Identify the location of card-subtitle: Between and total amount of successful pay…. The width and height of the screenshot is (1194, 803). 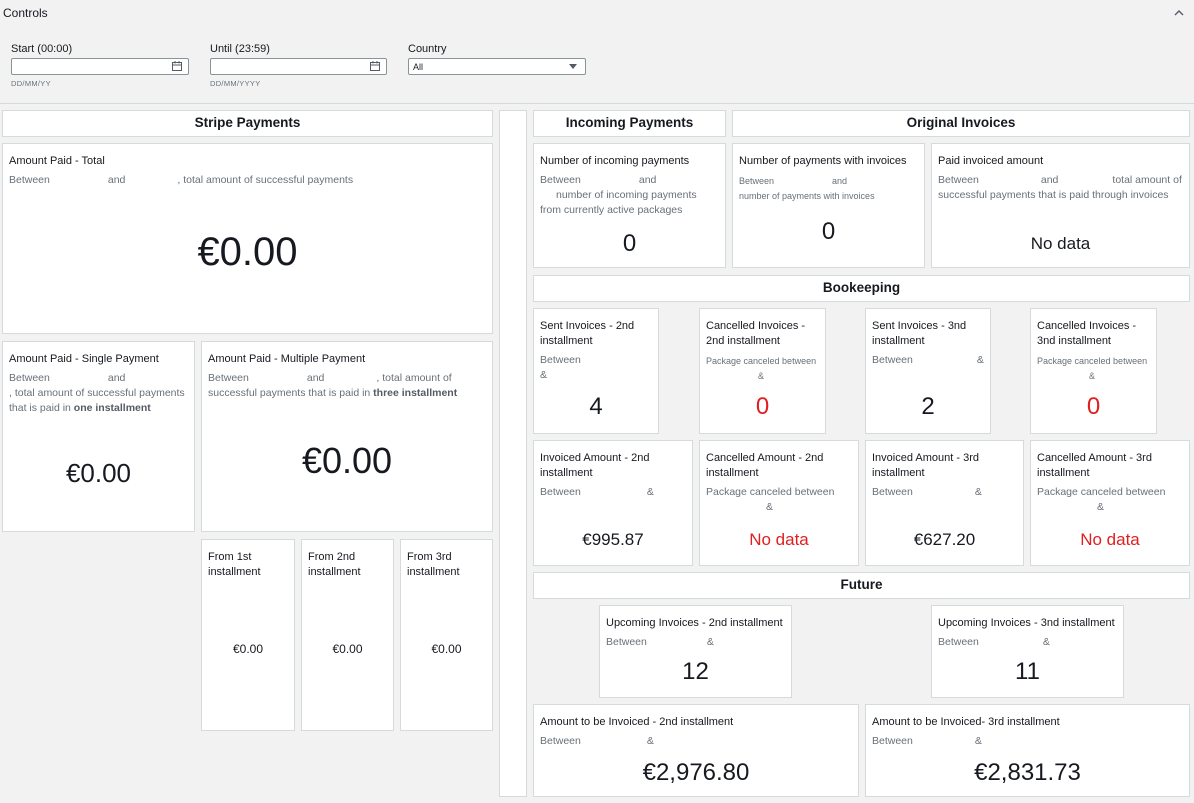
(1060, 187).